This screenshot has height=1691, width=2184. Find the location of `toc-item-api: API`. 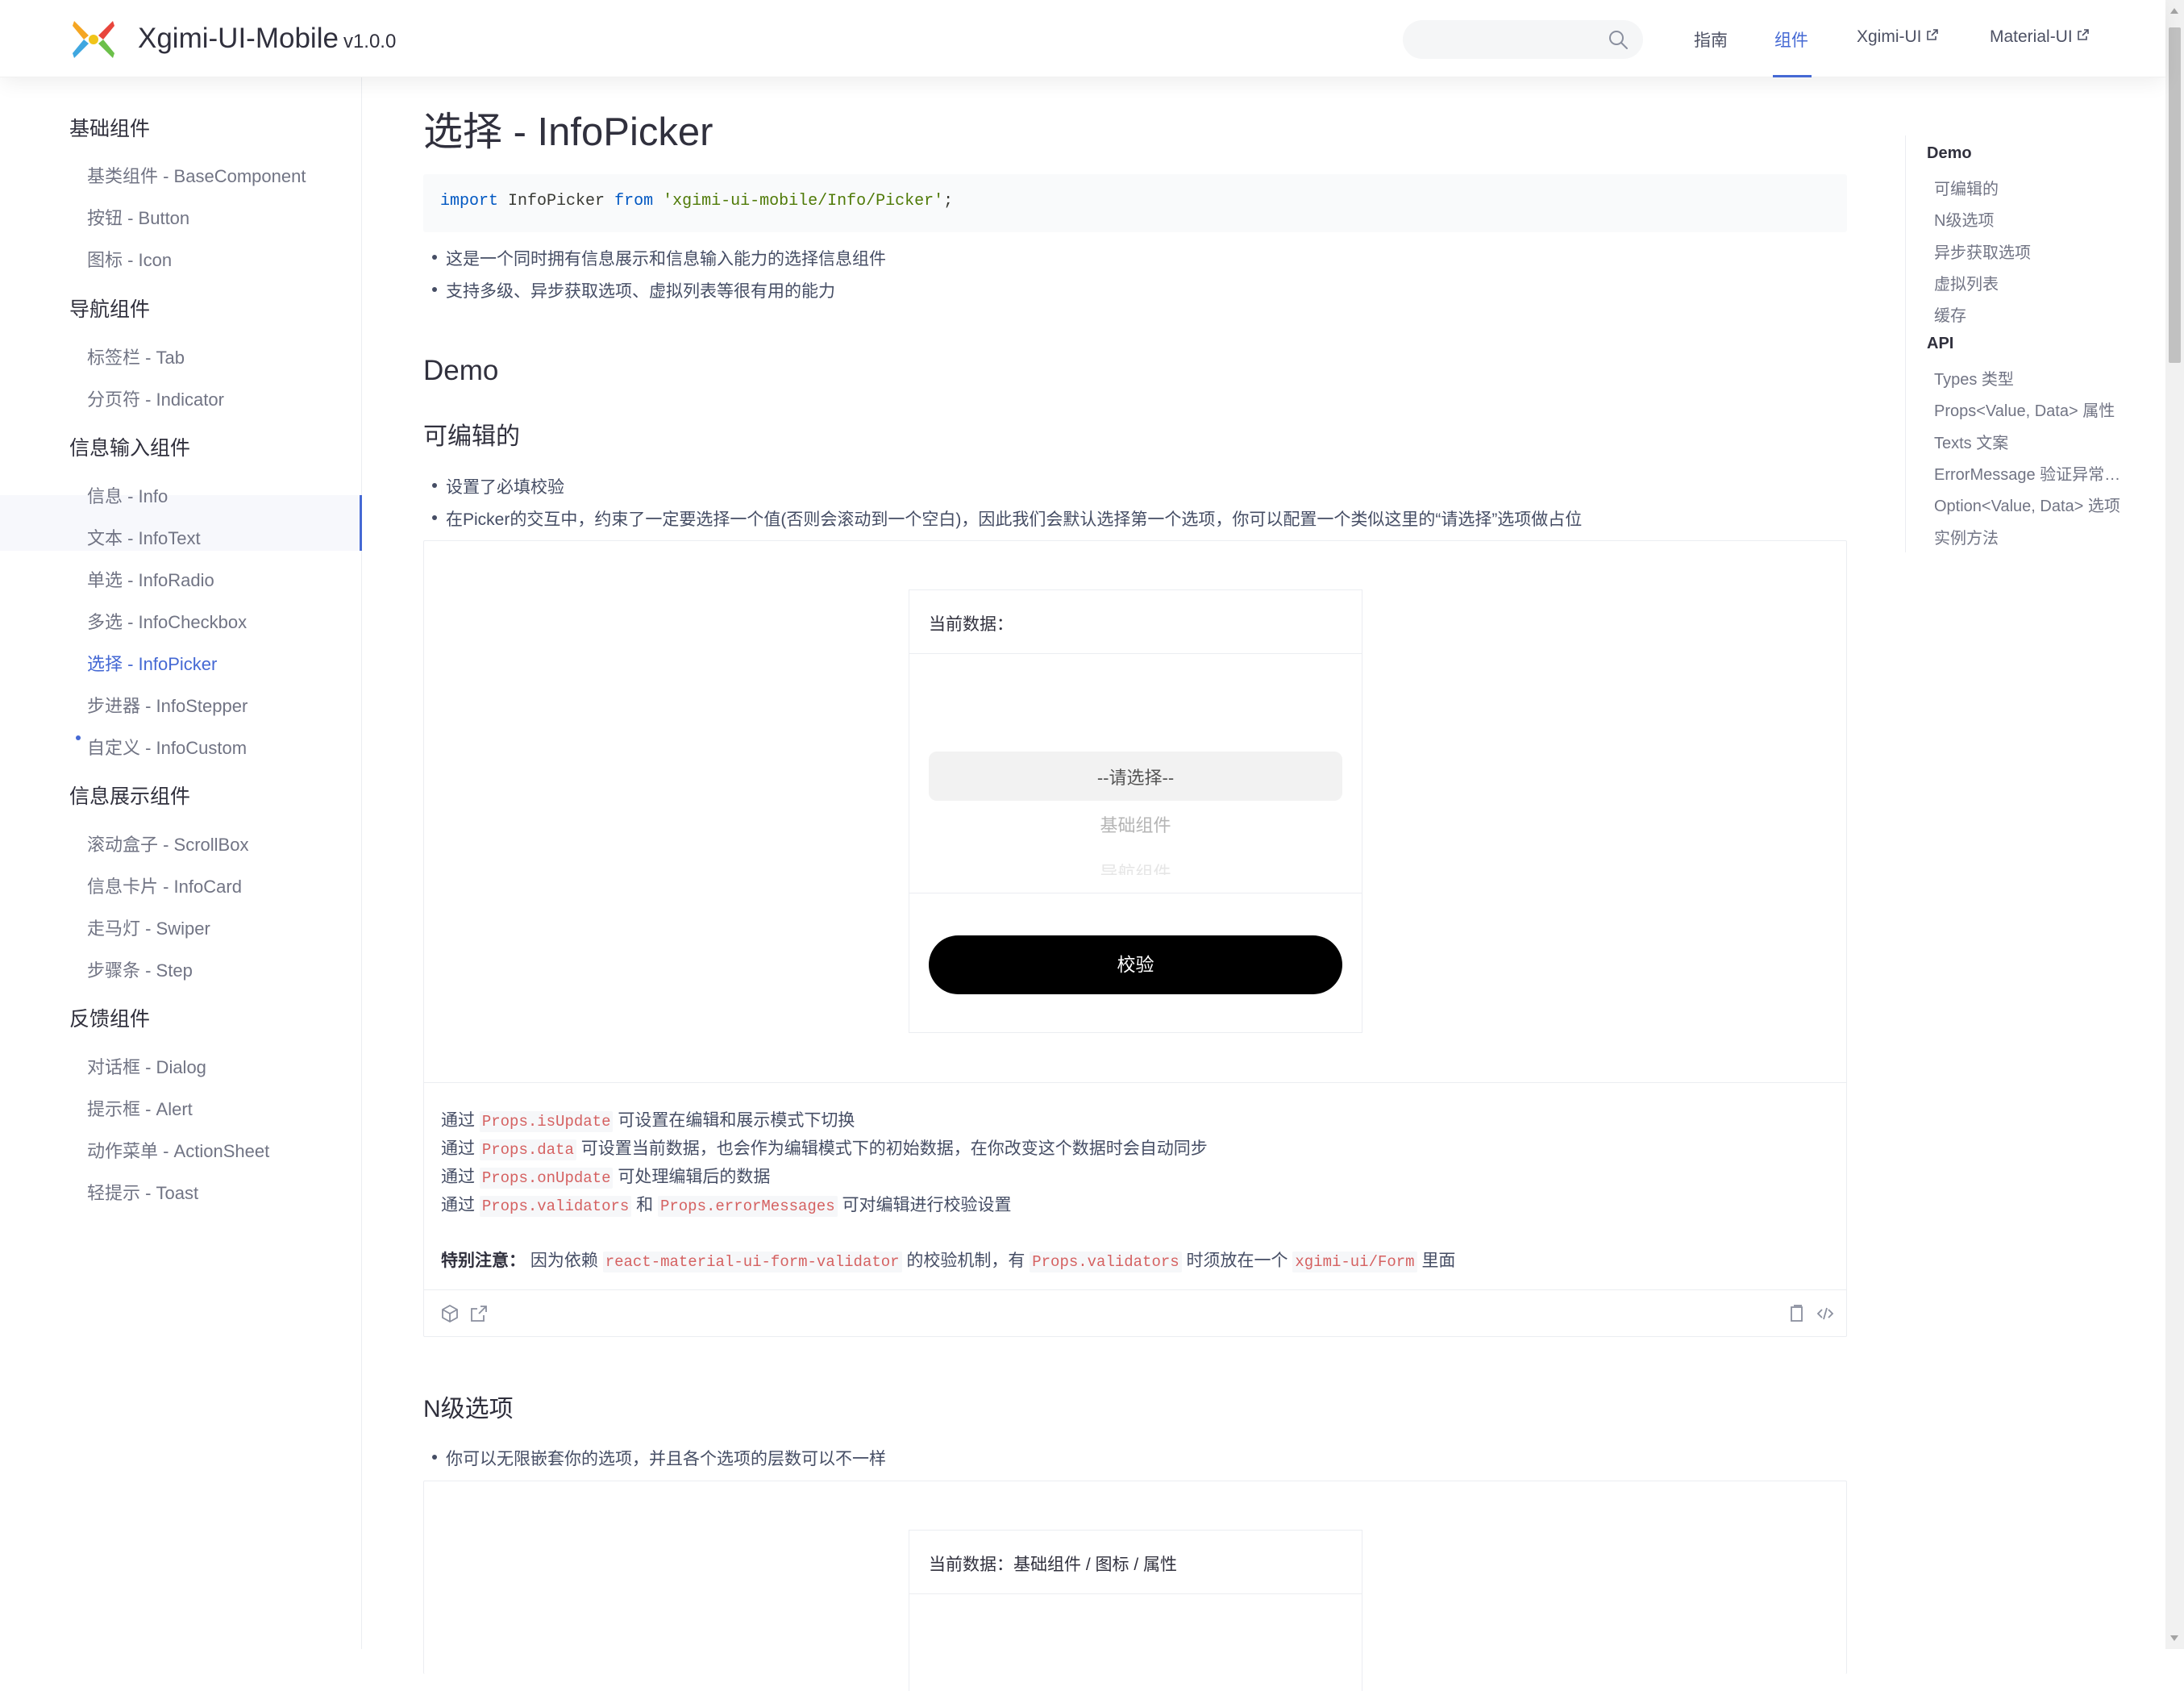

toc-item-api: API is located at coordinates (1940, 344).